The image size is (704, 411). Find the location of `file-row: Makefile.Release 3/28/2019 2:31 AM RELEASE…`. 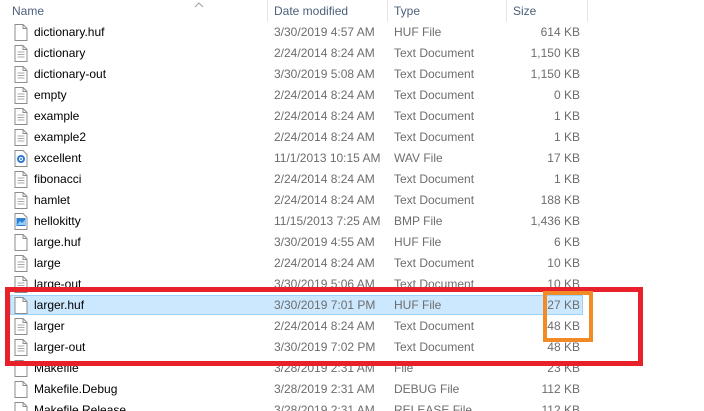

file-row: Makefile.Release 3/28/2019 2:31 AM RELEASE… is located at coordinates (352, 405).